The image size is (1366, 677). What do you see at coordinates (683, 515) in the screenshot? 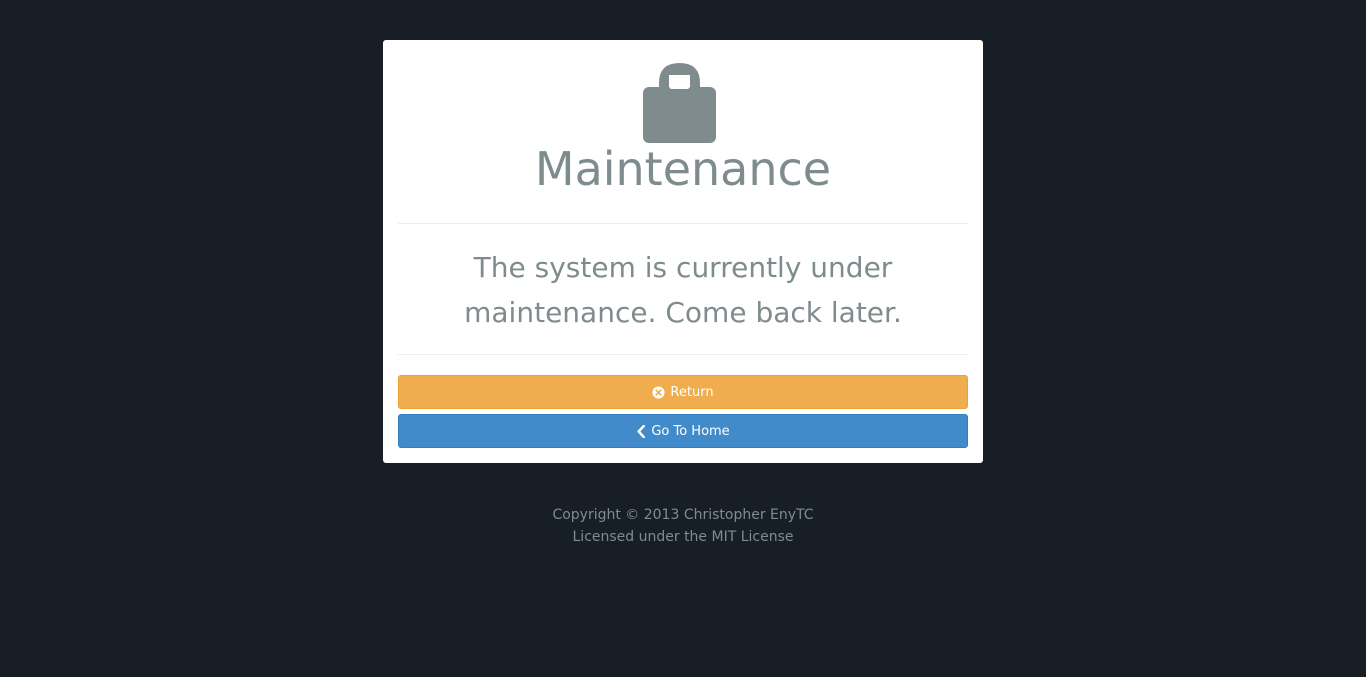
I see `copyright-text: Copyright © 2013 Christopher EnyTC` at bounding box center [683, 515].